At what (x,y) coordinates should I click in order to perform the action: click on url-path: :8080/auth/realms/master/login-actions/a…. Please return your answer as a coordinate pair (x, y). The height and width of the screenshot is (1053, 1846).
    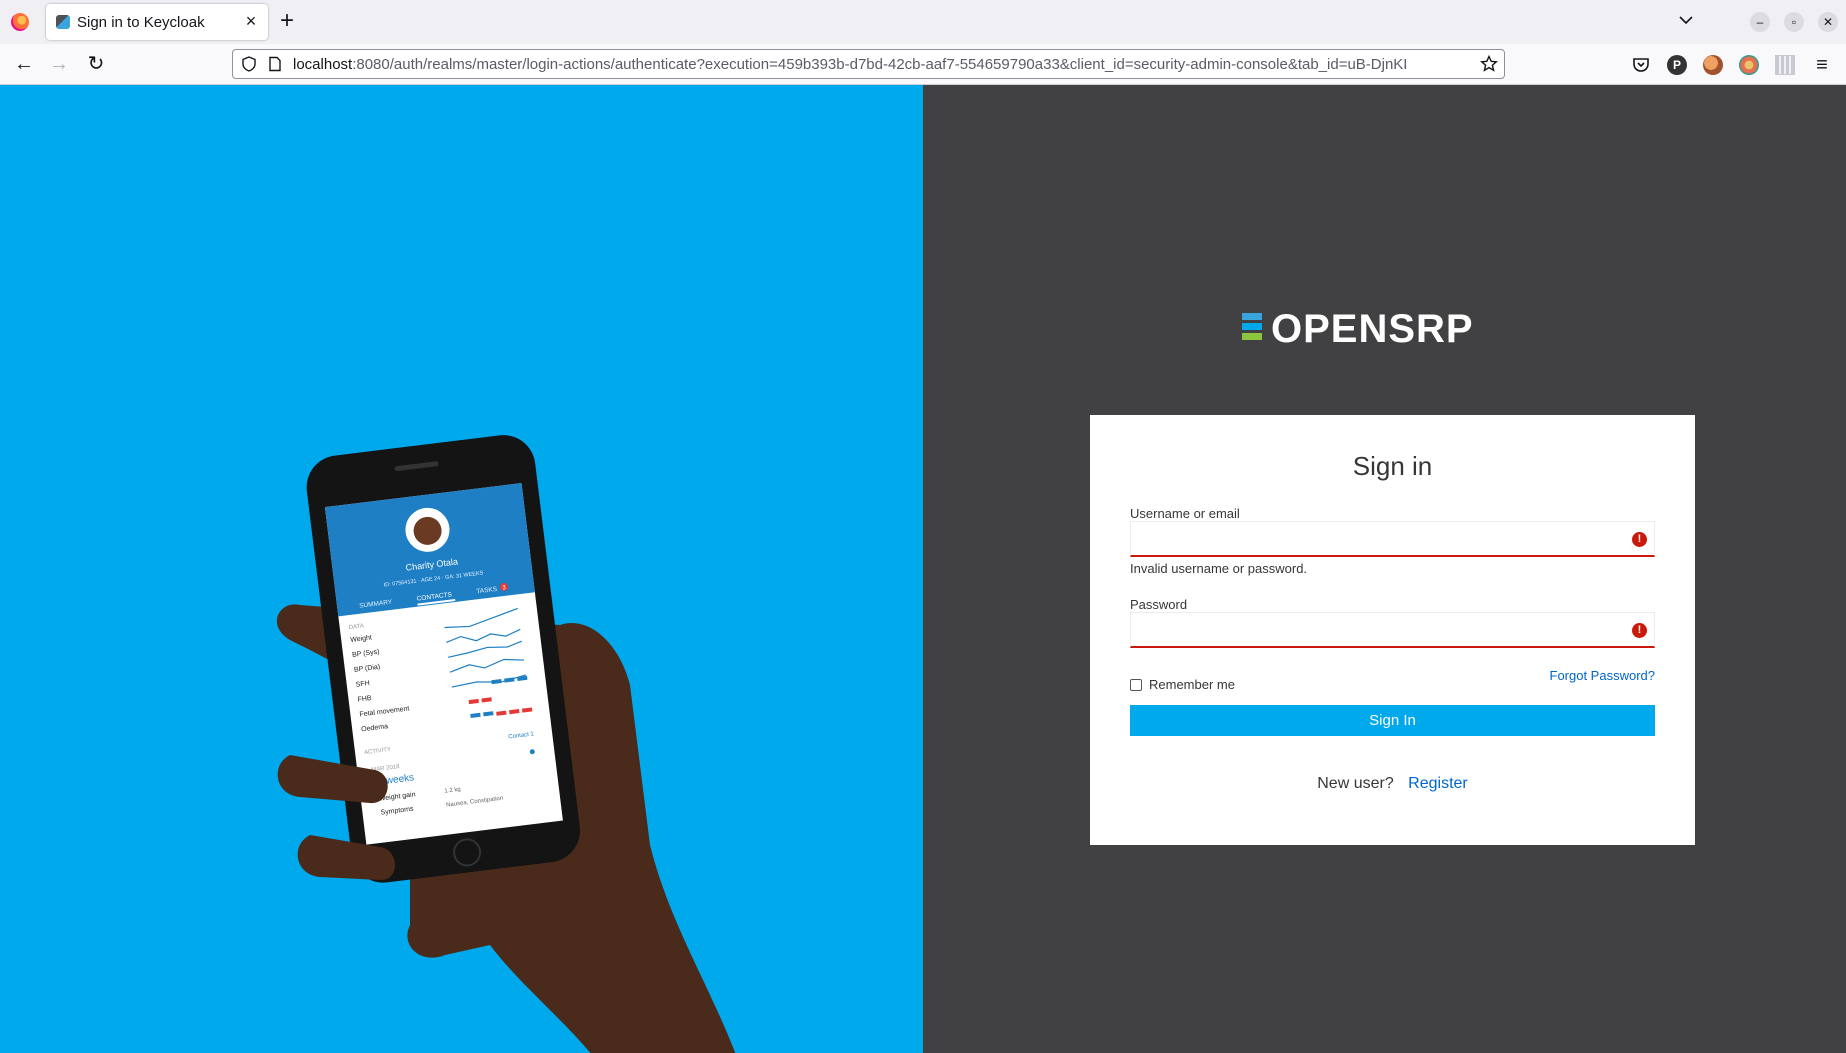
    Looking at the image, I should click on (880, 64).